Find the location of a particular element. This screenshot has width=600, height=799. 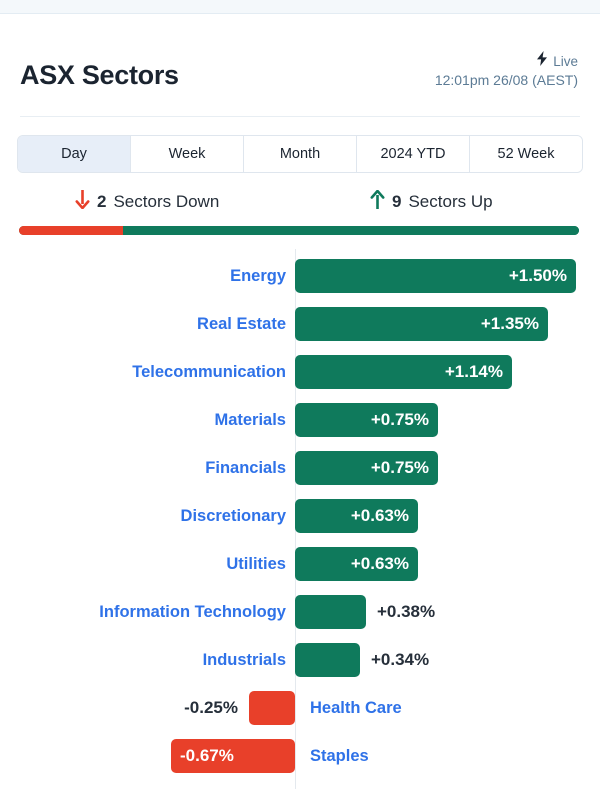

bar-value-discretionary: +0.63% is located at coordinates (379, 515).